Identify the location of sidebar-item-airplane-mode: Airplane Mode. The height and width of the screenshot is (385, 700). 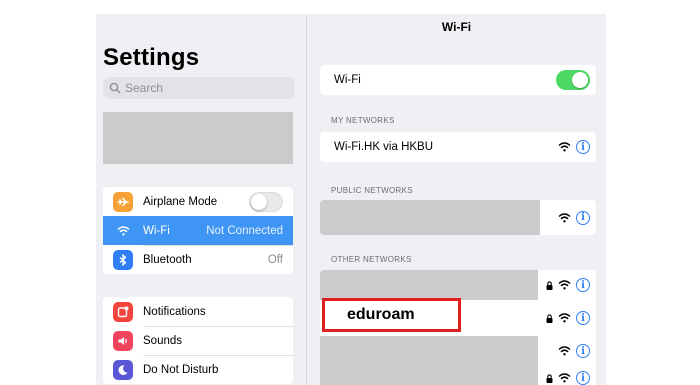
(198, 201).